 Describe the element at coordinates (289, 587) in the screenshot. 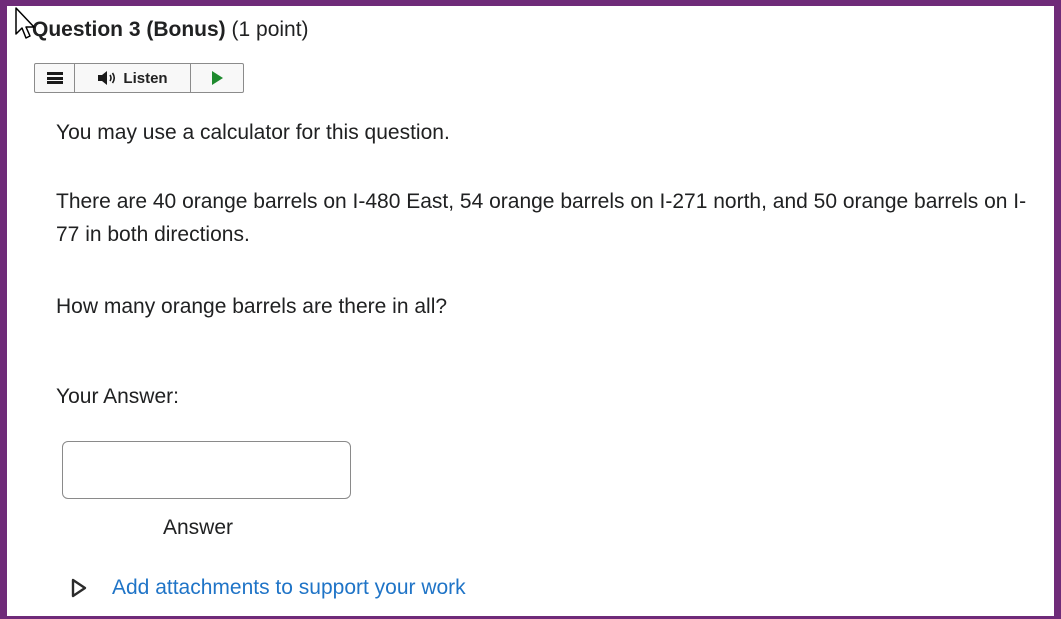

I see `add-attachments-text: Add attachments to support your work` at that location.